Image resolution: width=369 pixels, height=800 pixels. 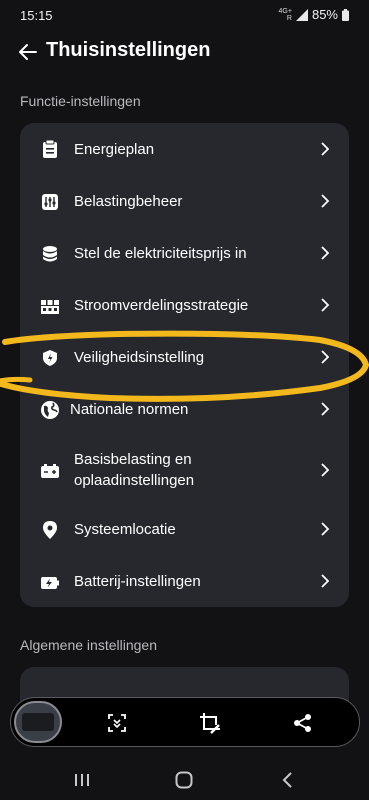 What do you see at coordinates (50, 149) in the screenshot?
I see `clipboard-icon` at bounding box center [50, 149].